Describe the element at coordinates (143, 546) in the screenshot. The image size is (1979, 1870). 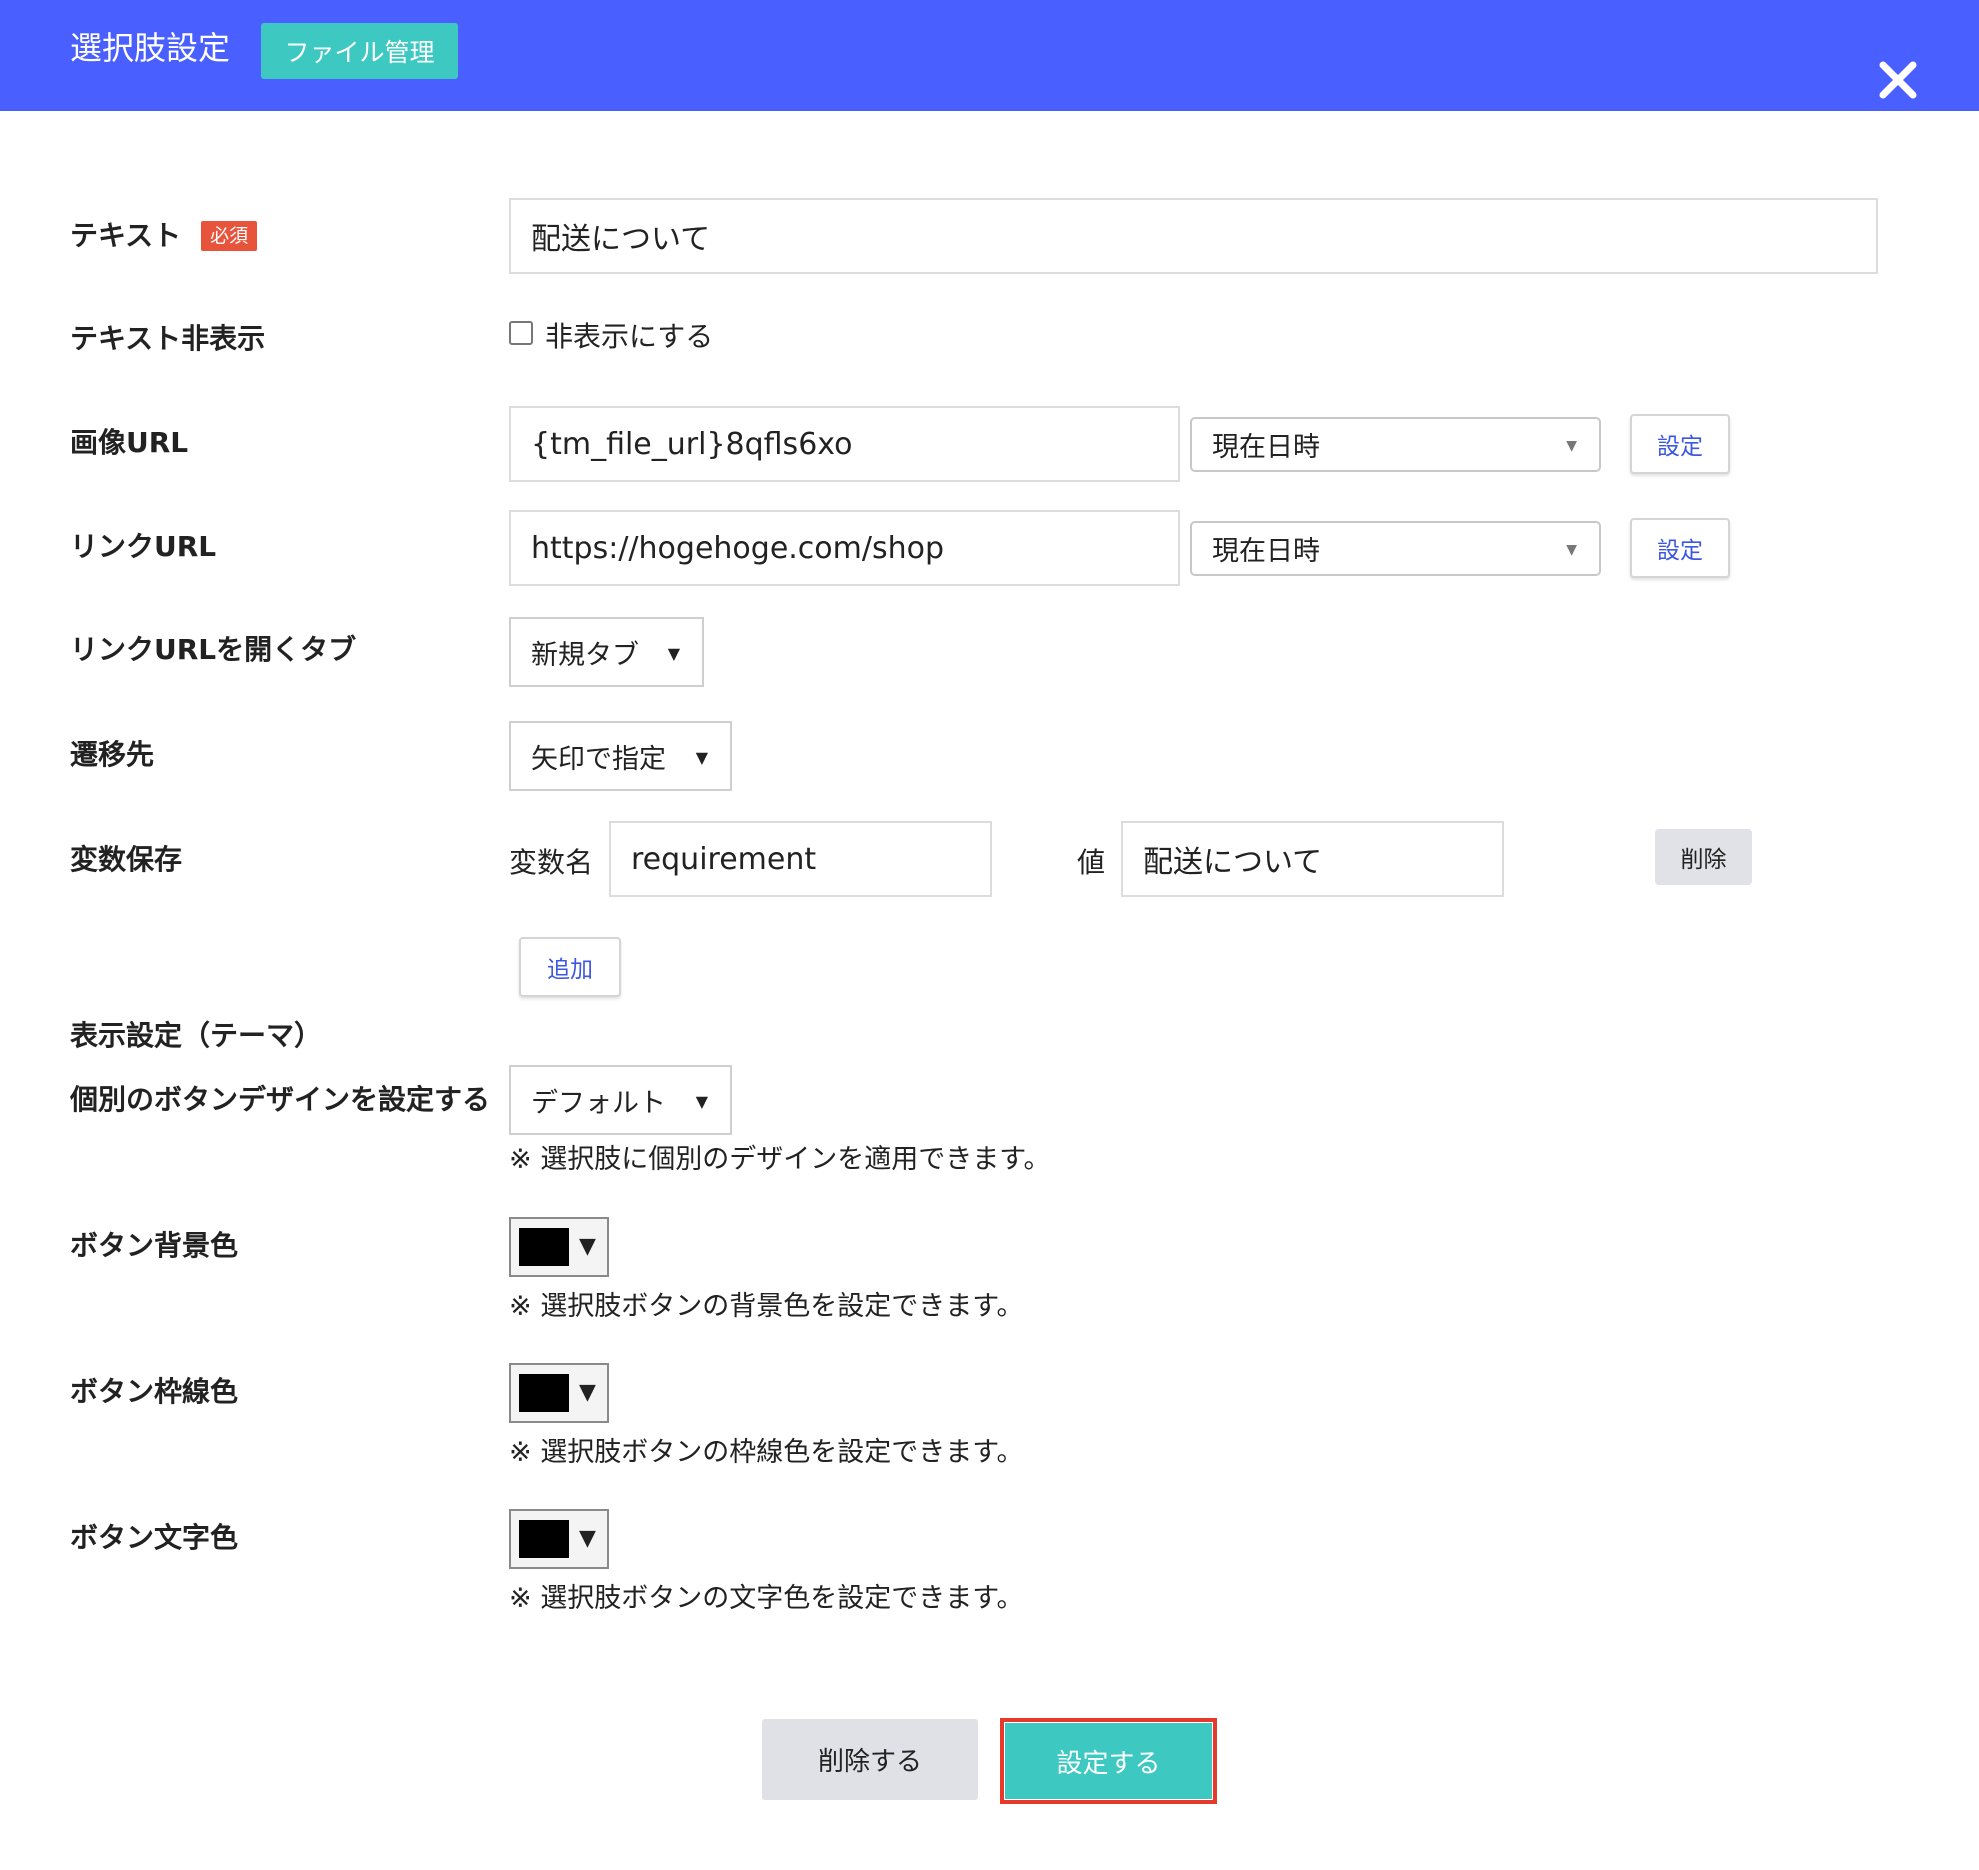
I see `link-url-label: リンクURL` at that location.